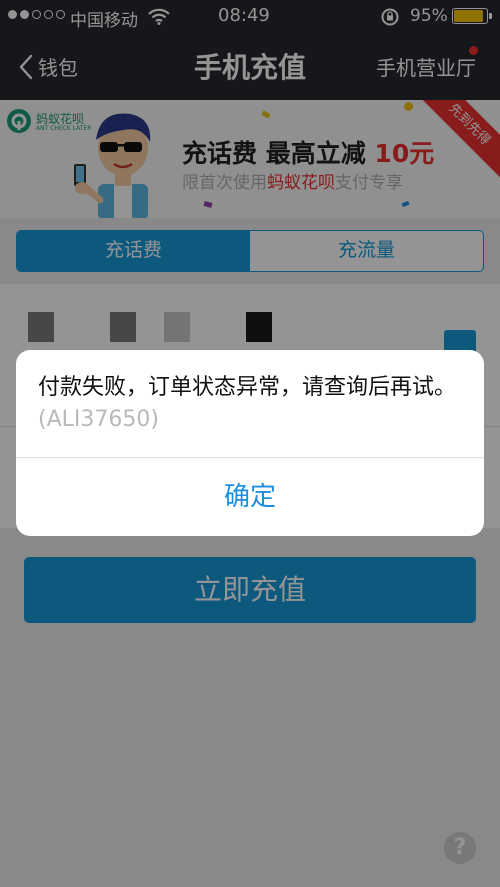 The height and width of the screenshot is (887, 500). Describe the element at coordinates (250, 497) in the screenshot. I see `confirm-button: 确定` at that location.